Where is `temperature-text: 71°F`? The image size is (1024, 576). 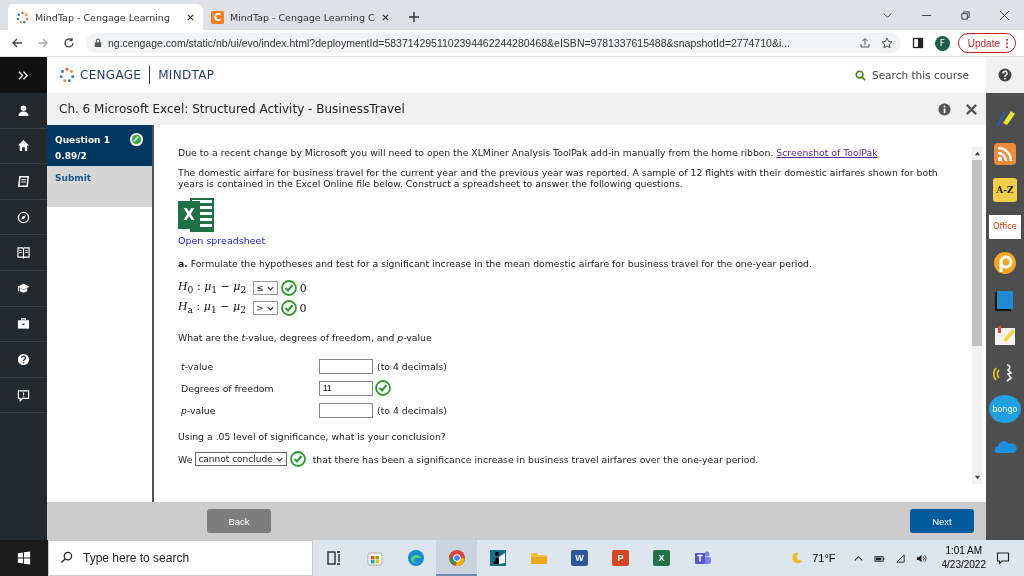 temperature-text: 71°F is located at coordinates (824, 558).